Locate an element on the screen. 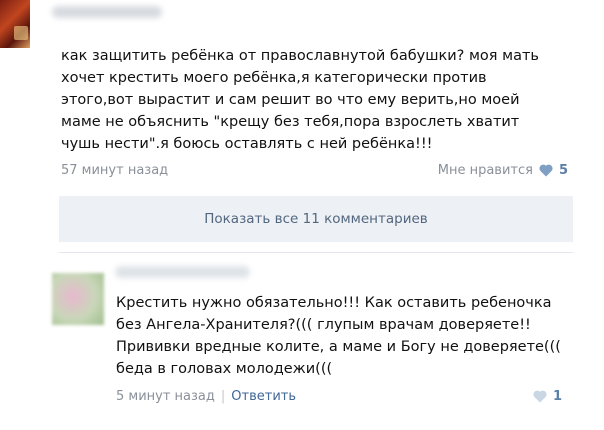 Image resolution: width=604 pixels, height=430 pixels. comment-timestamp: 5 минут назад is located at coordinates (165, 396).